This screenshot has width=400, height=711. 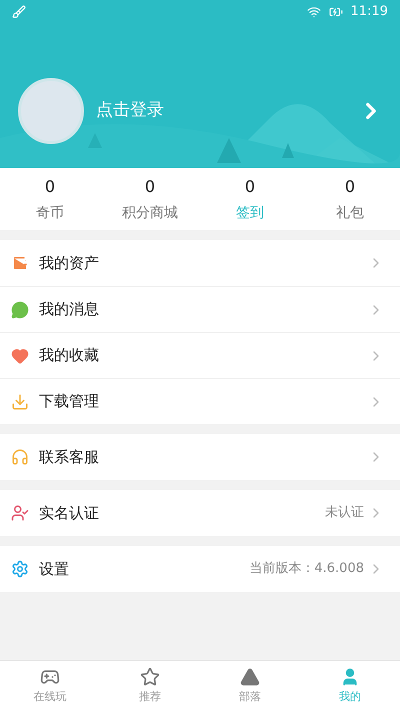 What do you see at coordinates (20, 309) in the screenshot?
I see `chat-bubble-icon` at bounding box center [20, 309].